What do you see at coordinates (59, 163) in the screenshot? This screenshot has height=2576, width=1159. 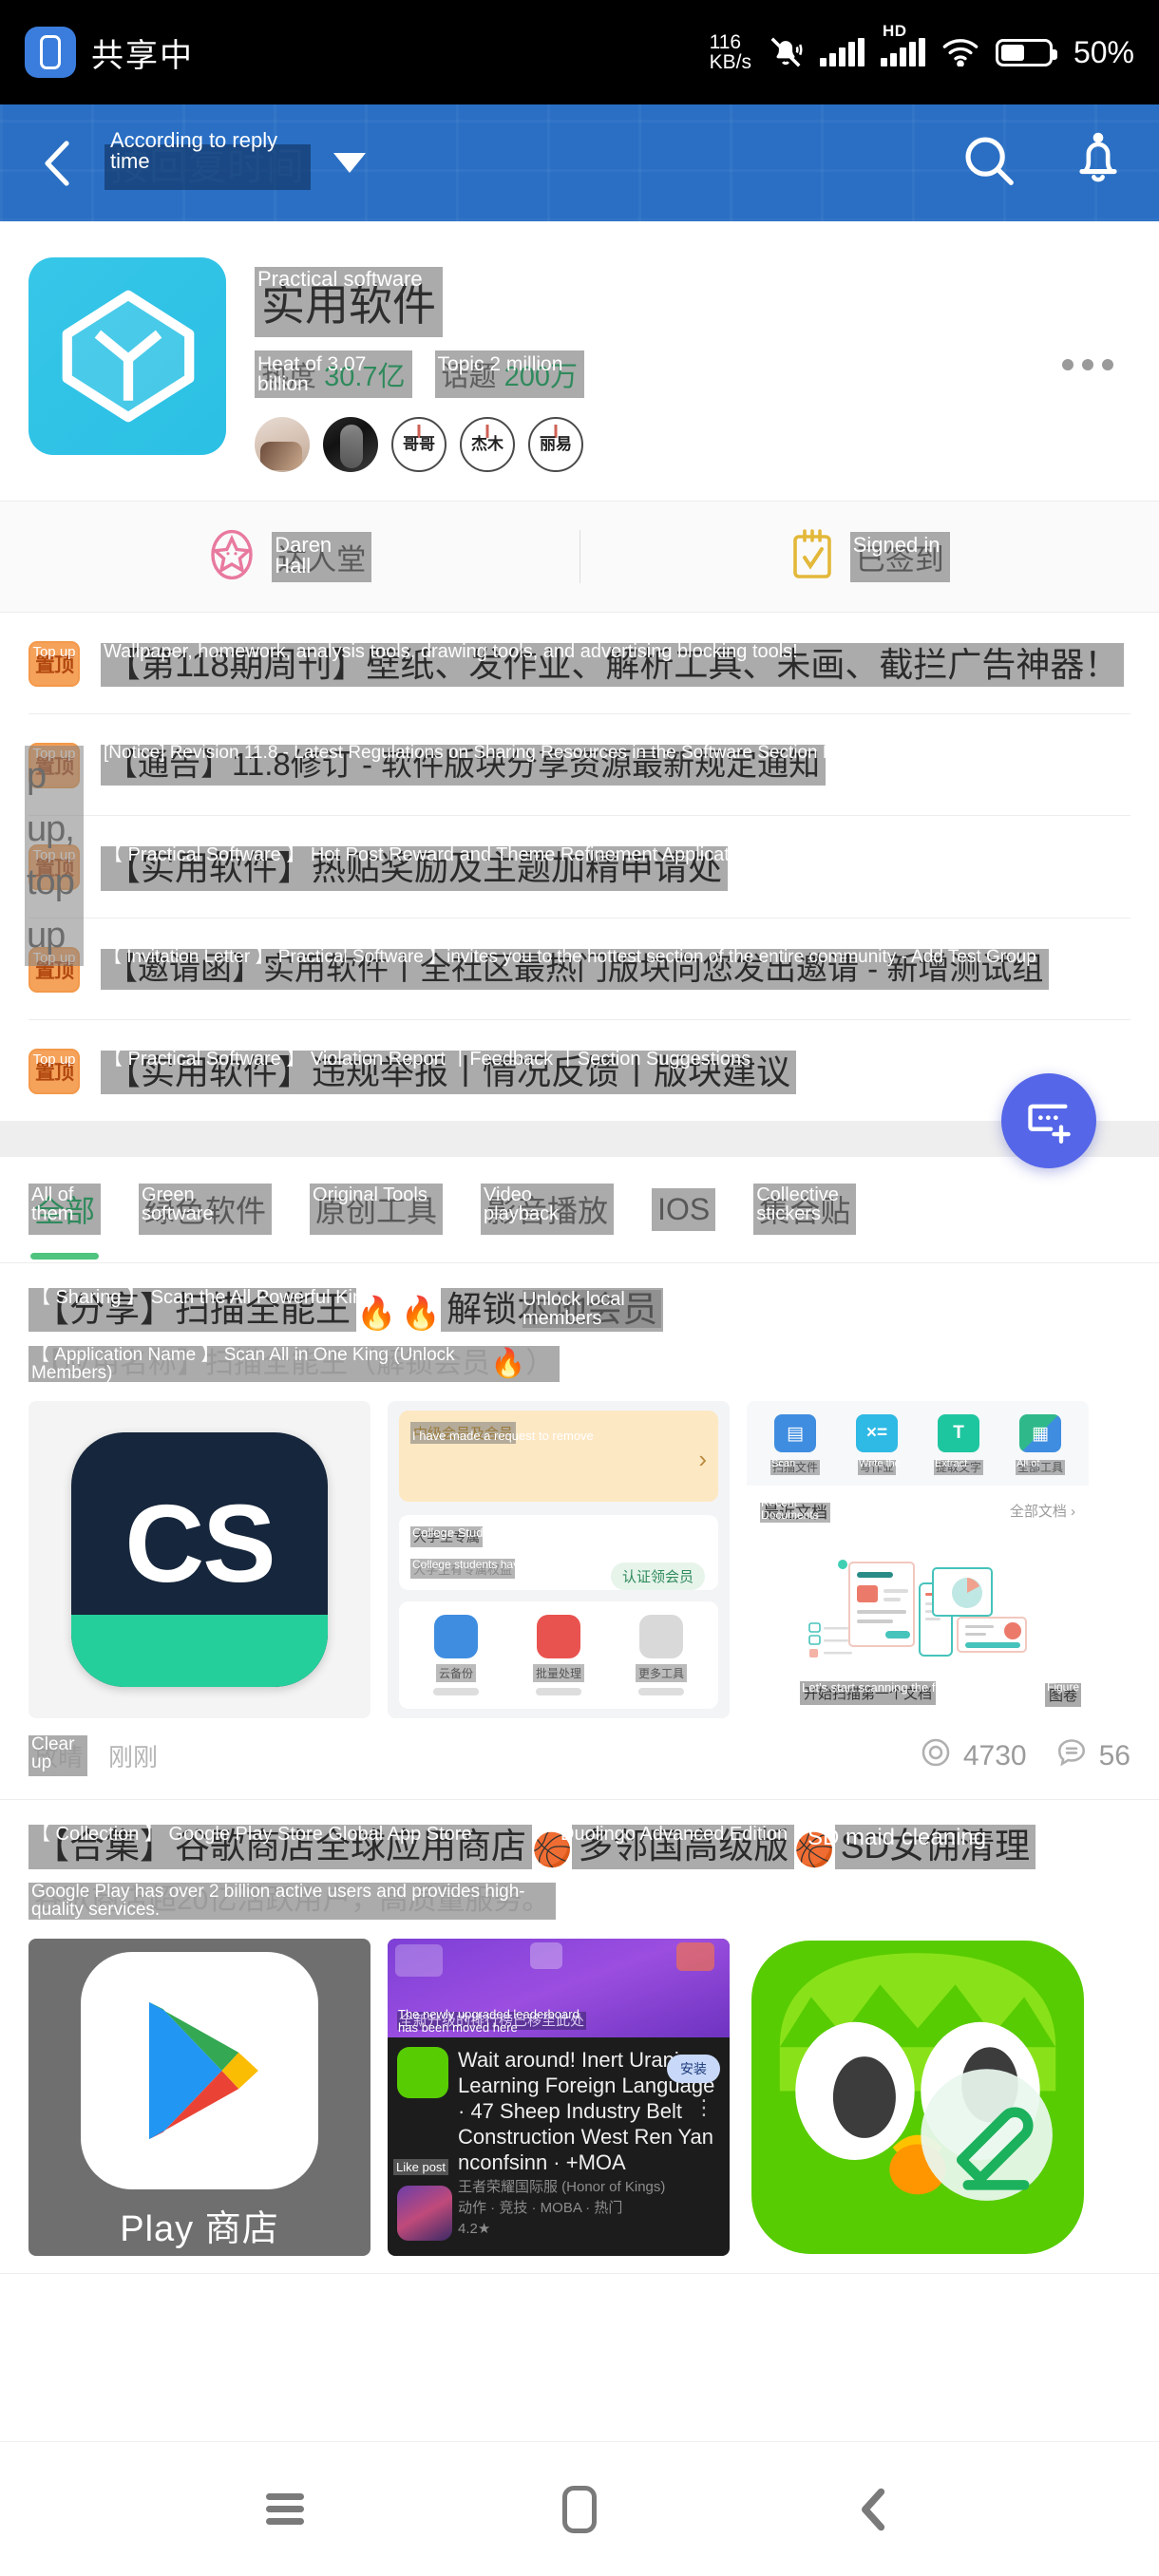 I see `back-chevron-icon` at bounding box center [59, 163].